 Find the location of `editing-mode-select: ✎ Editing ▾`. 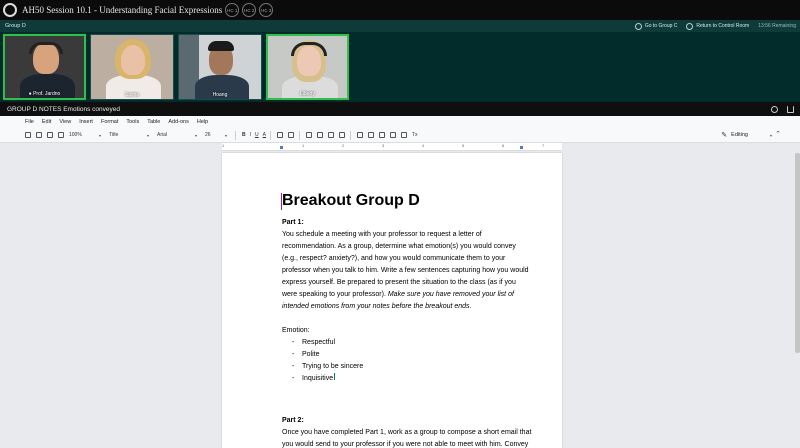

editing-mode-select: ✎ Editing ▾ is located at coordinates (746, 135).